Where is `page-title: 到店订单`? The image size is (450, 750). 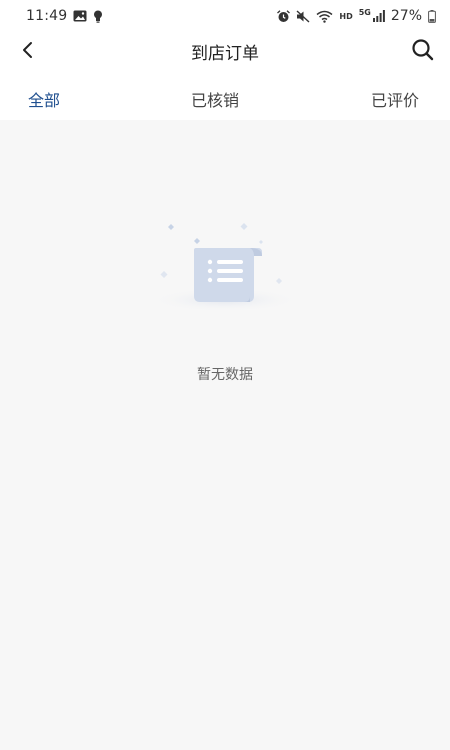 page-title: 到店订单 is located at coordinates (225, 54).